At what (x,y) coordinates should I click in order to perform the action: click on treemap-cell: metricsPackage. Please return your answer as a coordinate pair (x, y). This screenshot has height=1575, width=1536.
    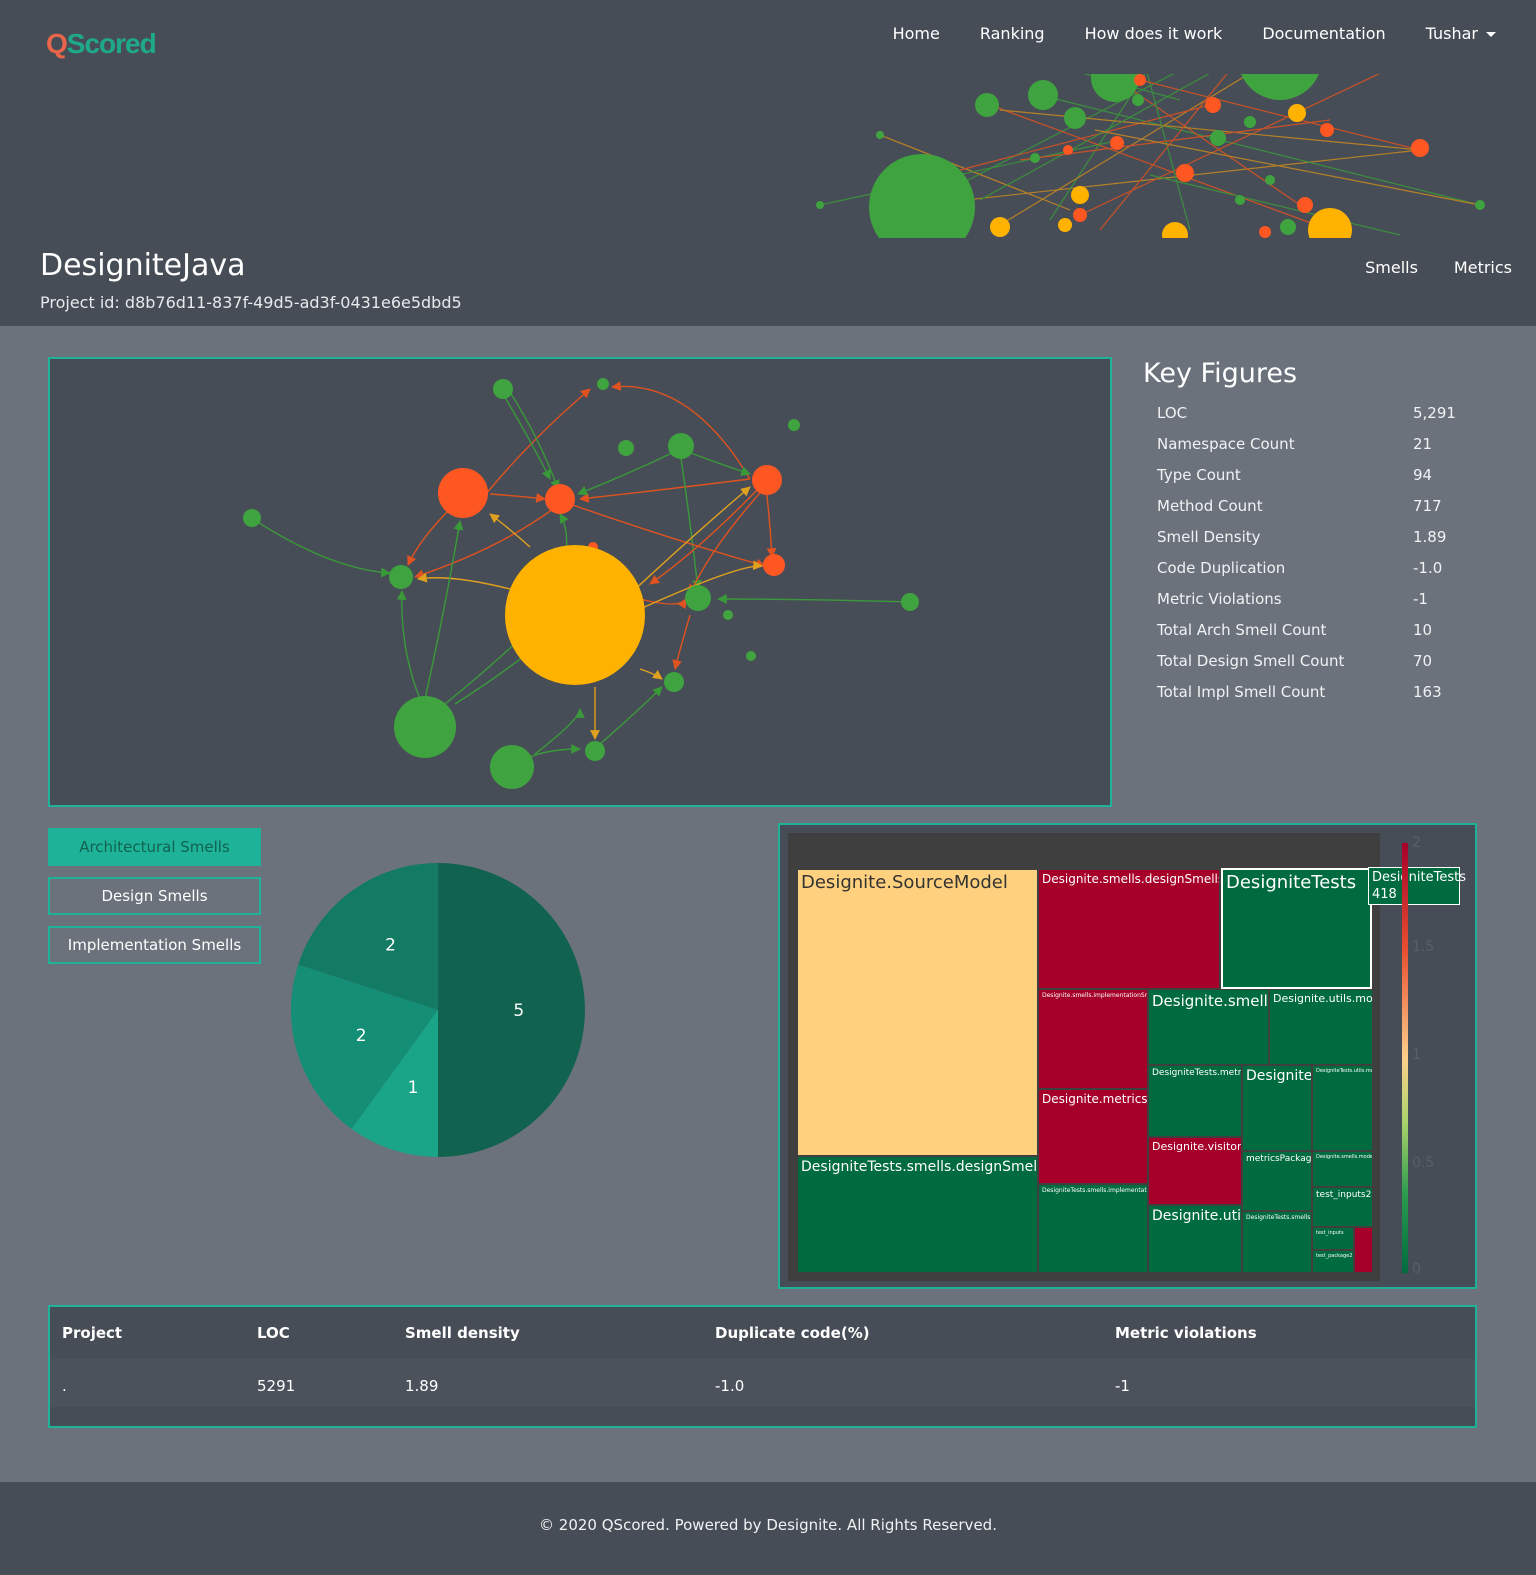
    Looking at the image, I should click on (1277, 1181).